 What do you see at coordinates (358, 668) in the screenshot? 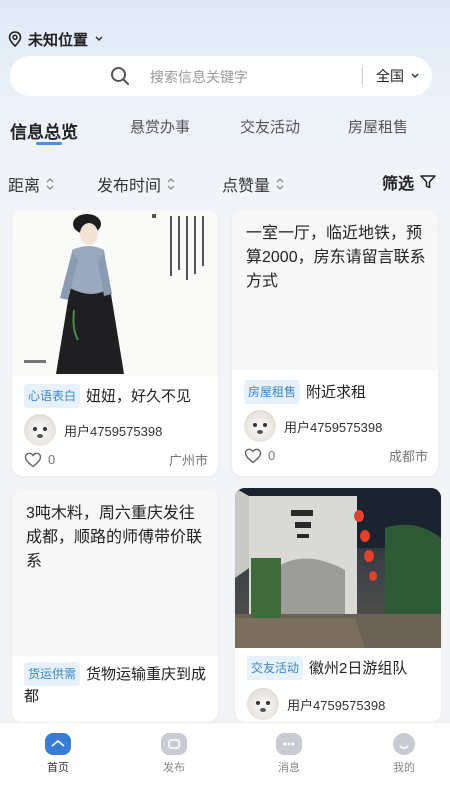
I see `post-title-text: 徽州2日游组队` at bounding box center [358, 668].